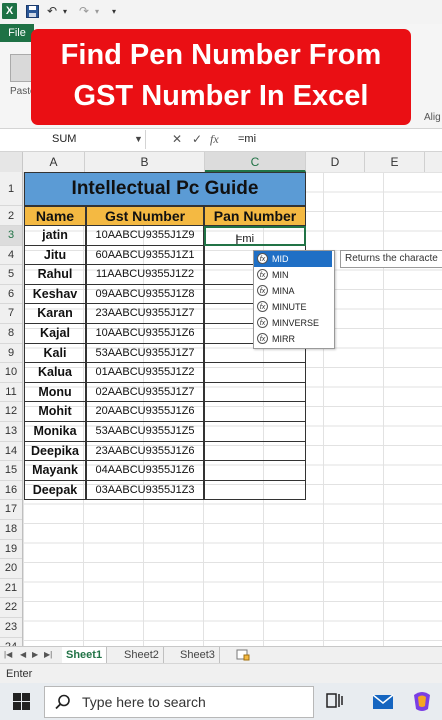 The image size is (442, 720). I want to click on autocomplete-item: fx MID, so click(293, 259).